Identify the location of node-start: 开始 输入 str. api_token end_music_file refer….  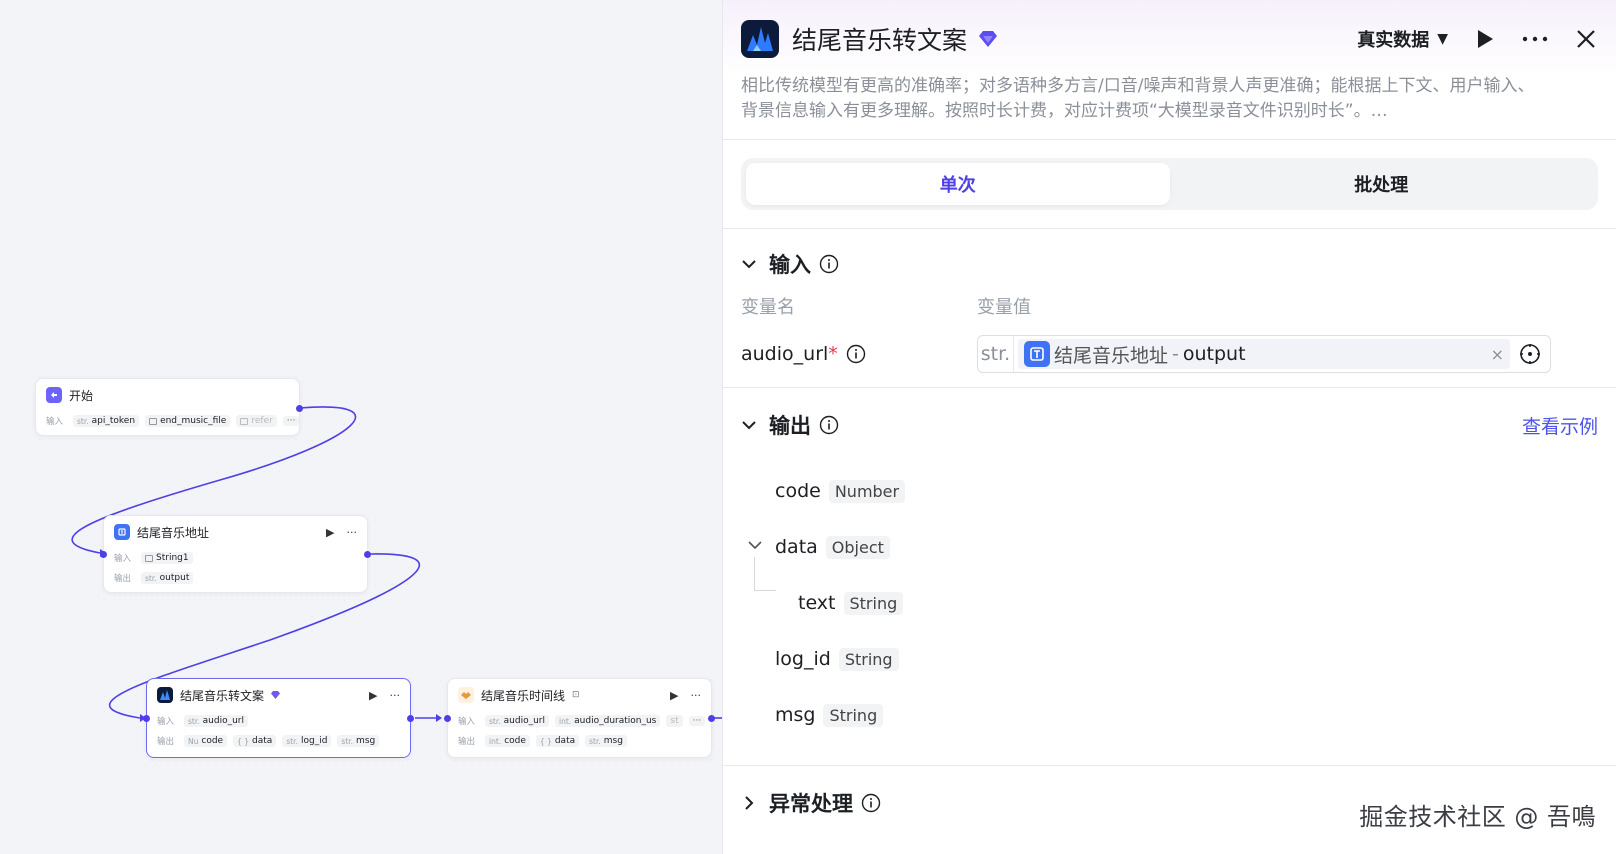
(169, 407).